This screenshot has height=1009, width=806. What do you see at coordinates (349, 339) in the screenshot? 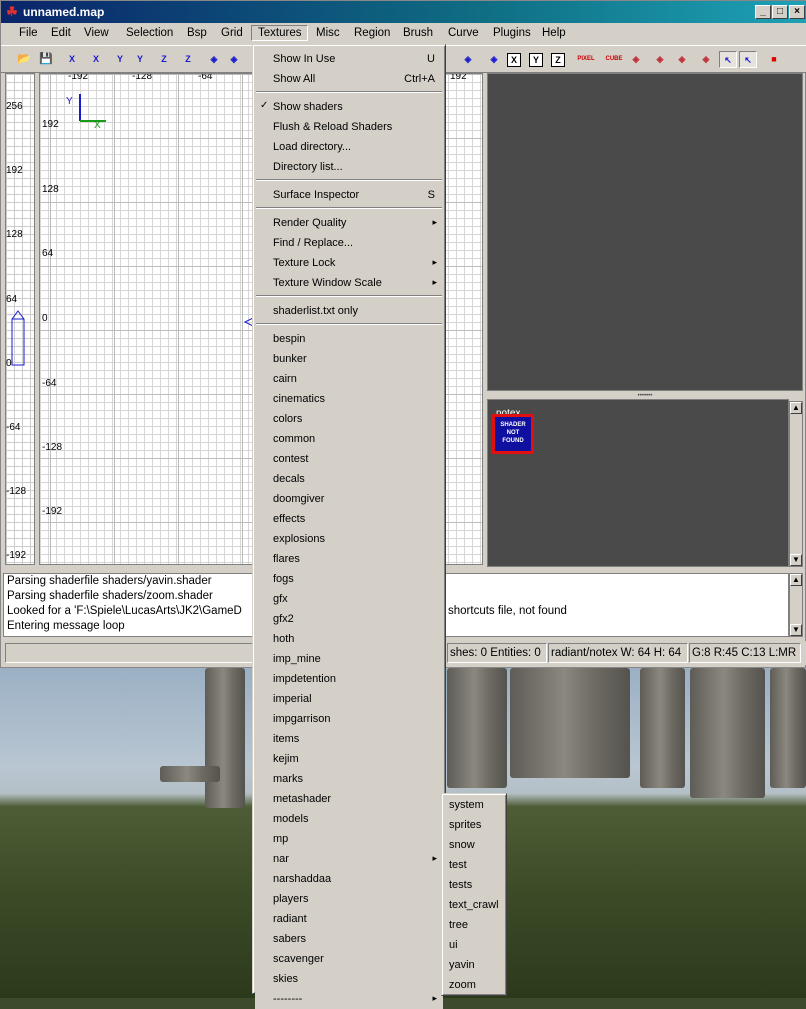
I see `menu-item-bespin: bespin` at bounding box center [349, 339].